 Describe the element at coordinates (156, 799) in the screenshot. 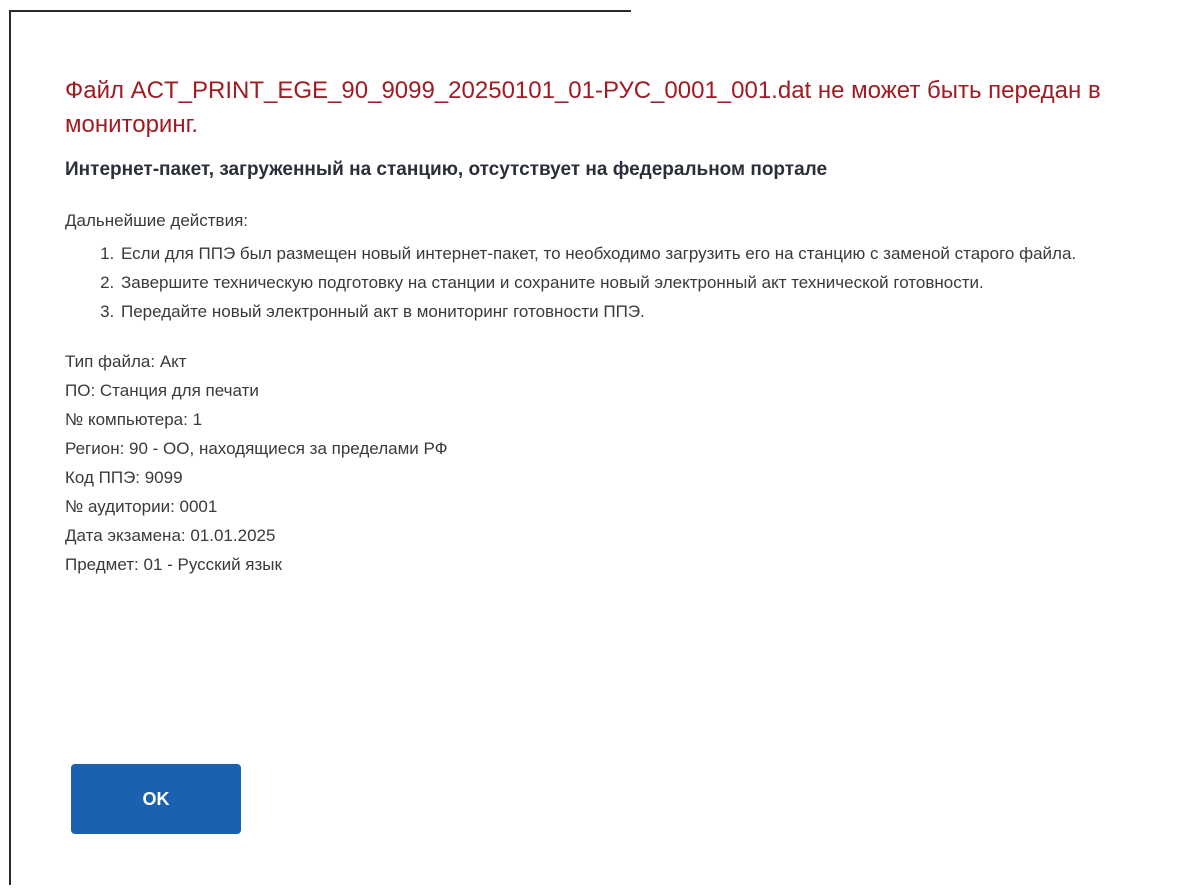

I see `ok-button: OK` at that location.